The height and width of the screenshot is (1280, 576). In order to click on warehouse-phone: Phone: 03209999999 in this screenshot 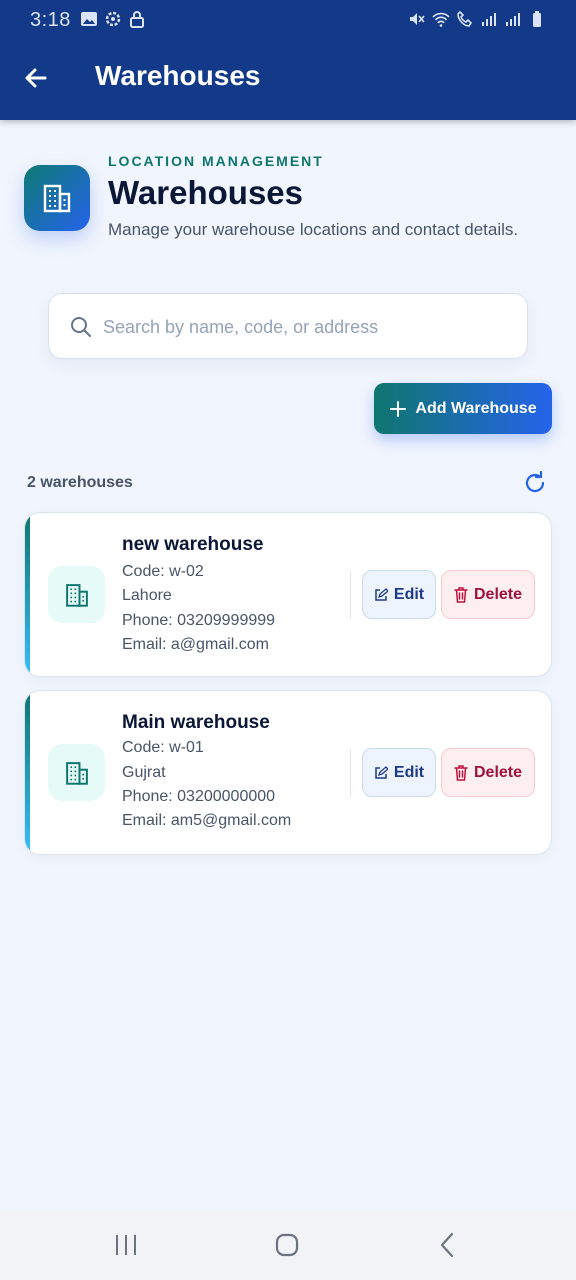, I will do `click(199, 620)`.